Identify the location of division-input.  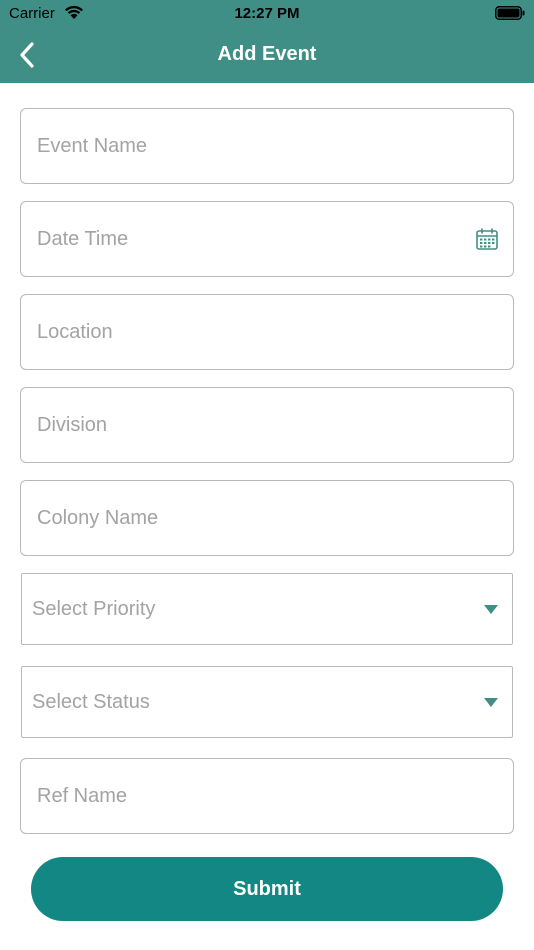
(267, 425).